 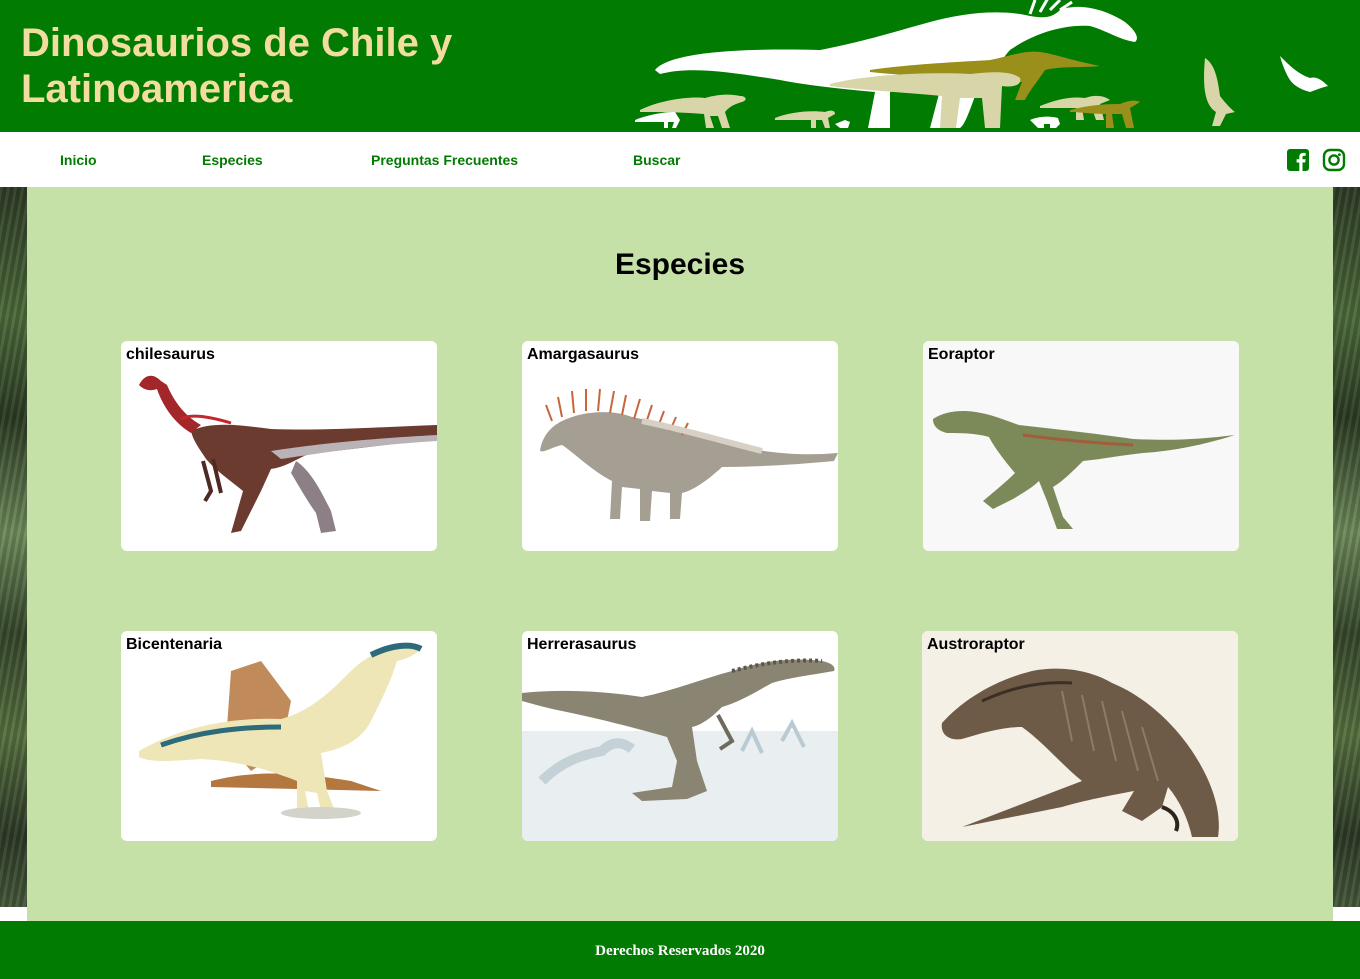 I want to click on chilesaurus-illustration, so click(x=288, y=454).